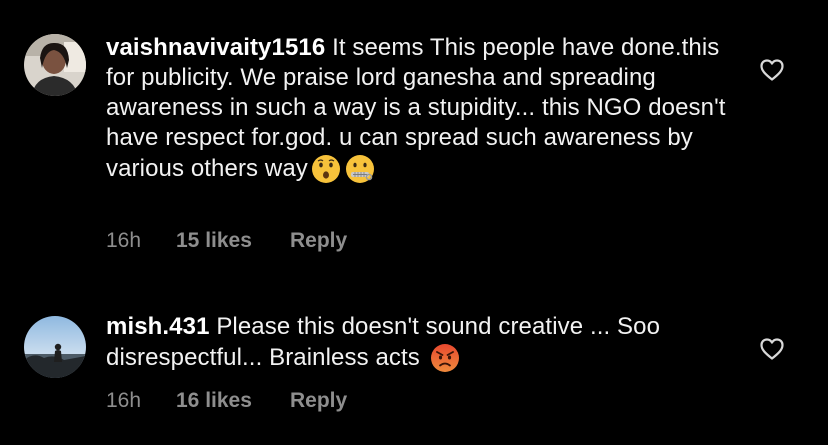 The width and height of the screenshot is (828, 445). What do you see at coordinates (215, 47) in the screenshot?
I see `comment-username: vaishnavivaity1516` at bounding box center [215, 47].